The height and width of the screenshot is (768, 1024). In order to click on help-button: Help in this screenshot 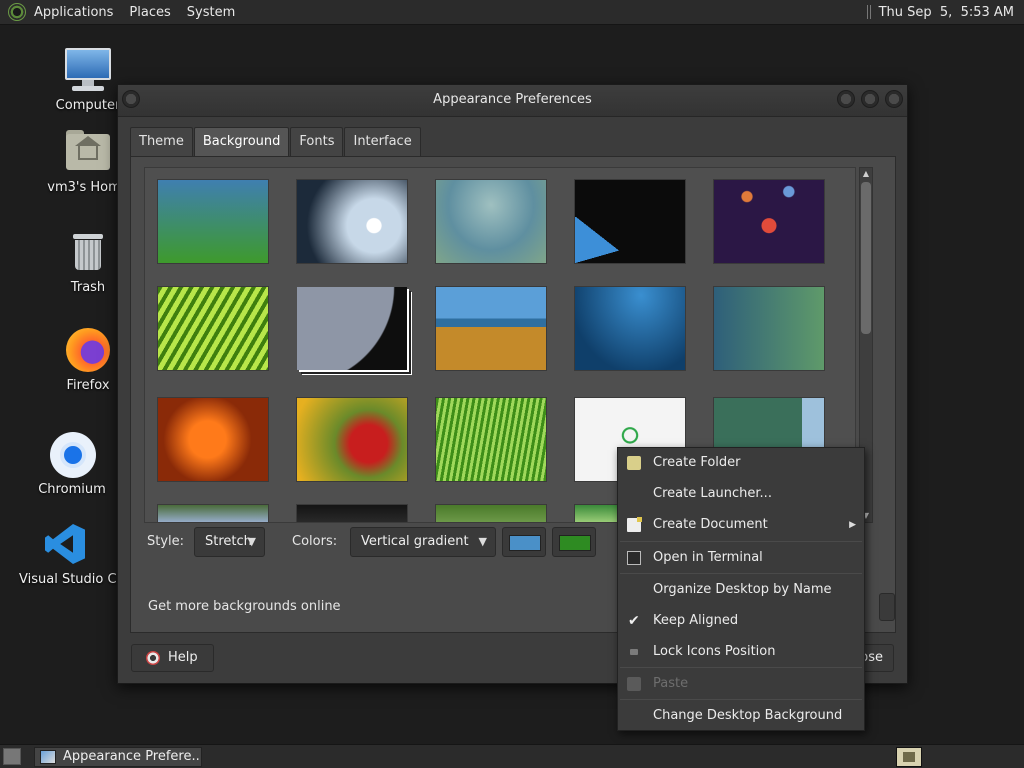, I will do `click(172, 658)`.